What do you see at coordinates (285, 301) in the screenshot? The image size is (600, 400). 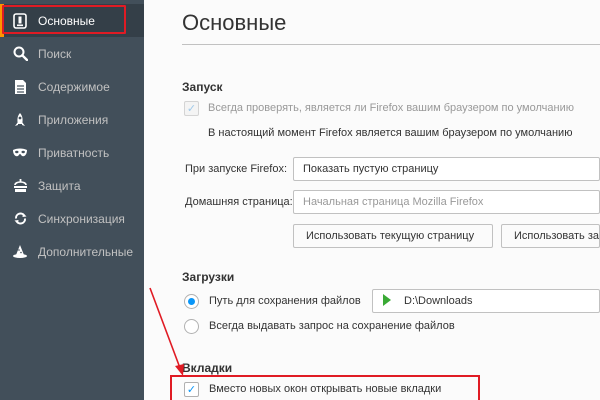 I see `save-to-path-label: Путь для сохранения файлов` at bounding box center [285, 301].